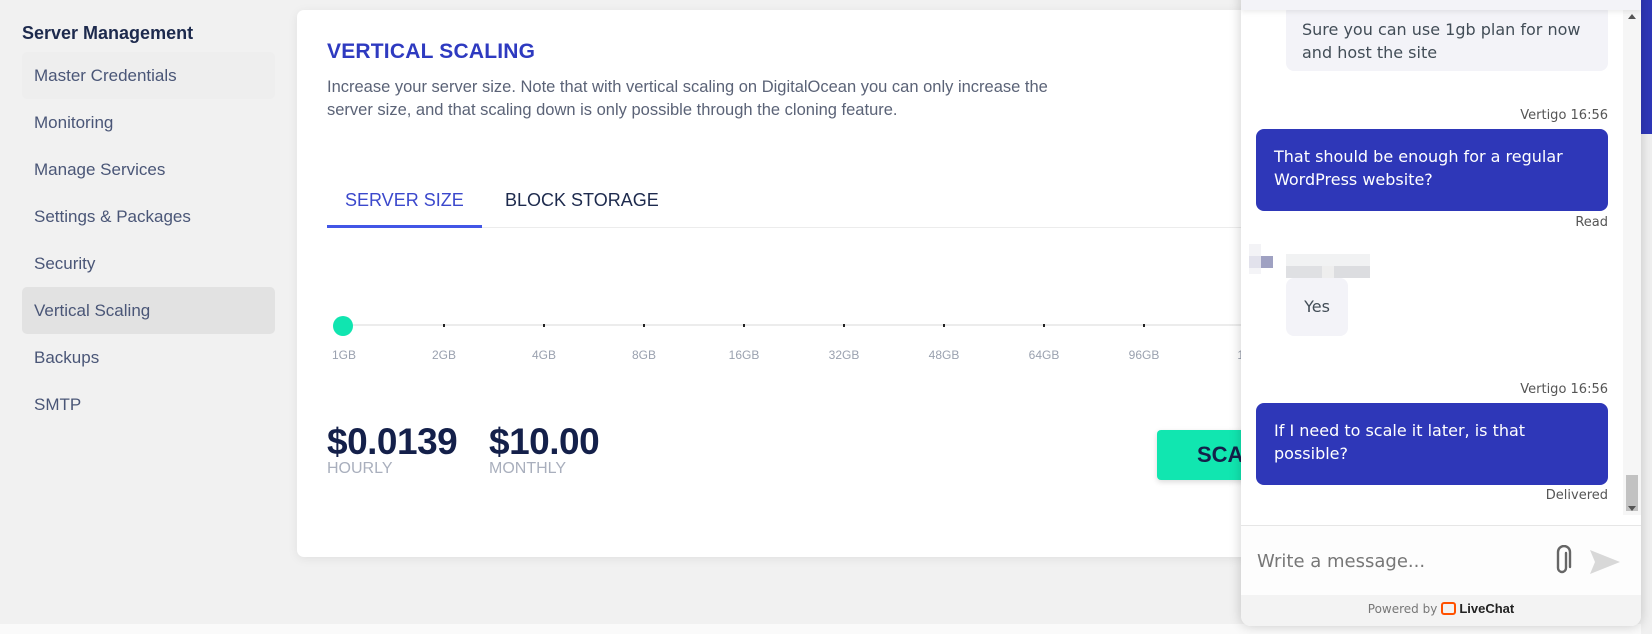 This screenshot has width=1652, height=634. I want to click on feedback-side-tab, so click(1646, 67).